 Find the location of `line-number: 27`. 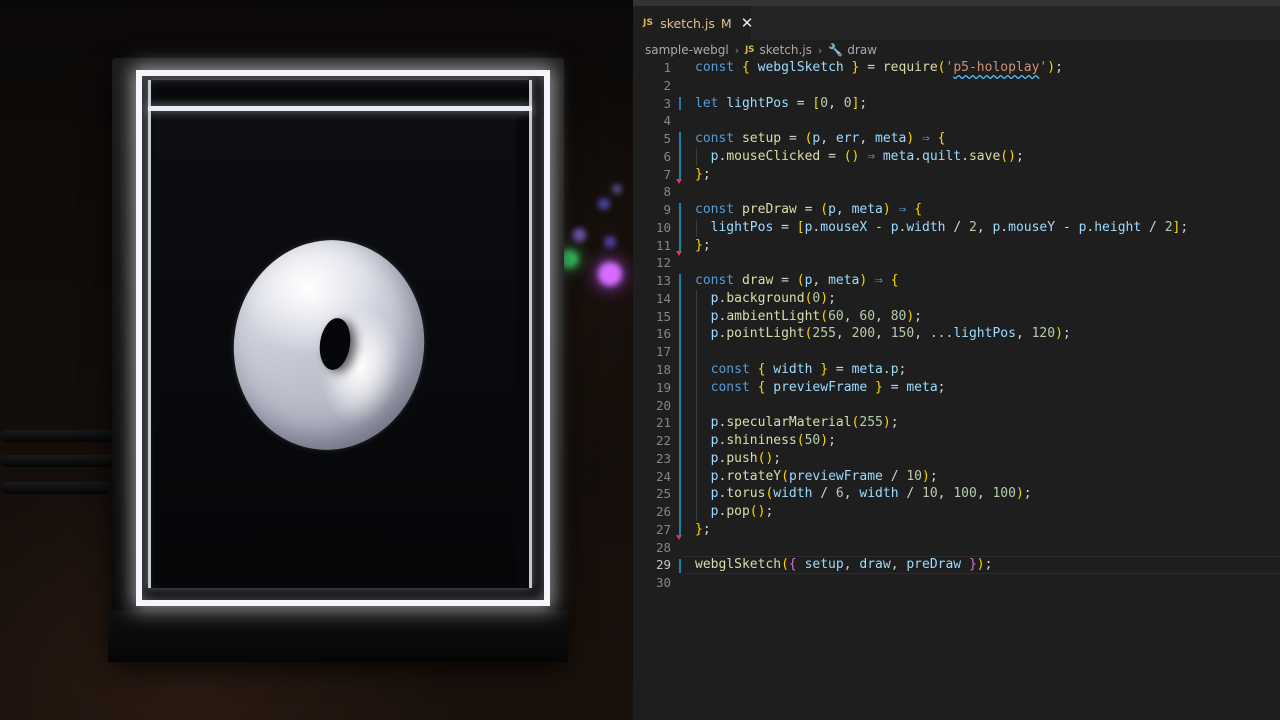

line-number: 27 is located at coordinates (663, 529).